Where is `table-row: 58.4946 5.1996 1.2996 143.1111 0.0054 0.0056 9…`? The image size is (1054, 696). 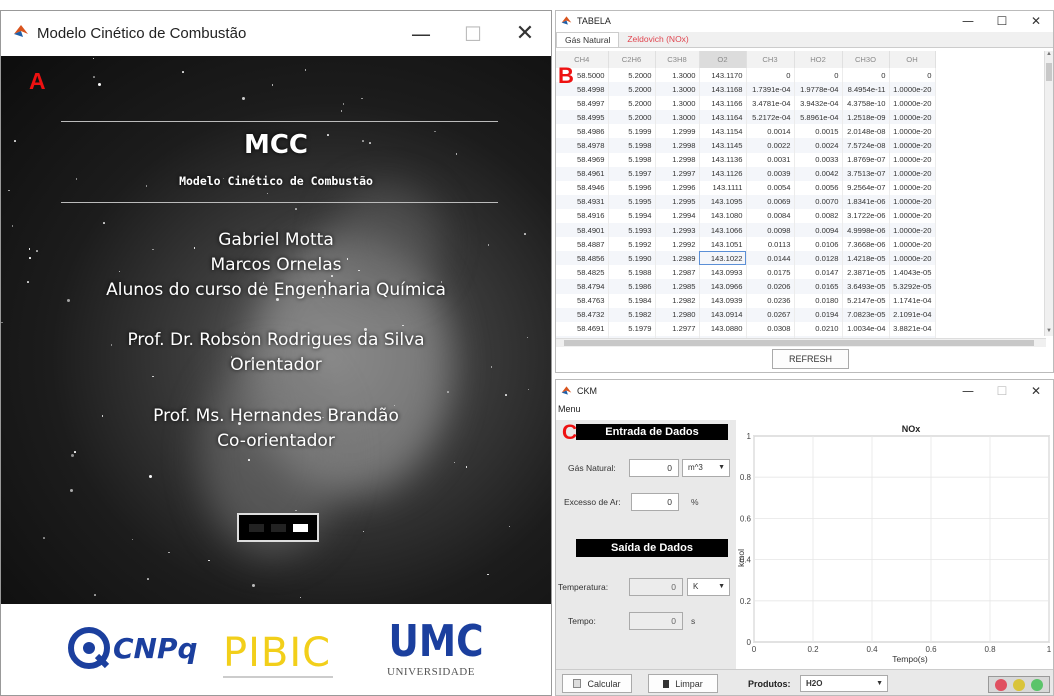 table-row: 58.4946 5.1996 1.2996 143.1111 0.0054 0.0056 9… is located at coordinates (746, 187).